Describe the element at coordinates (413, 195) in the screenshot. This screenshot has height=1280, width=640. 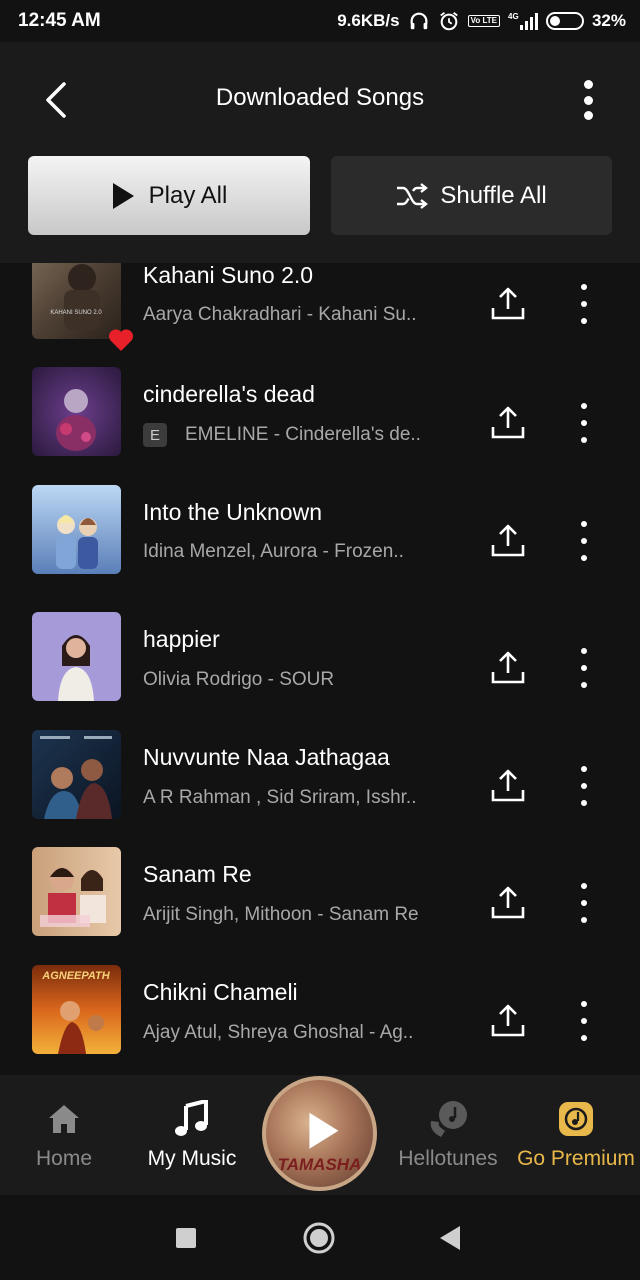
I see `shuffle-icon` at that location.